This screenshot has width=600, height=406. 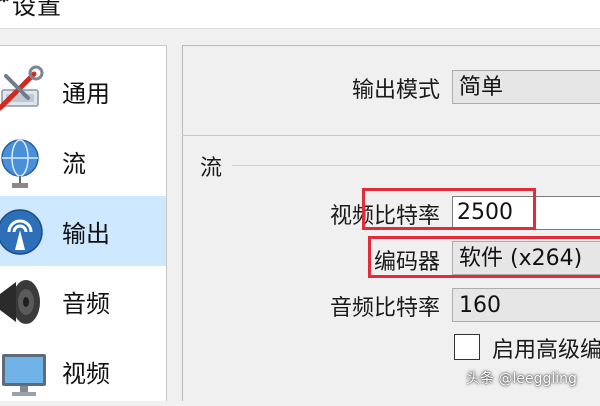 What do you see at coordinates (86, 374) in the screenshot?
I see `sidebar-item-label: 视频` at bounding box center [86, 374].